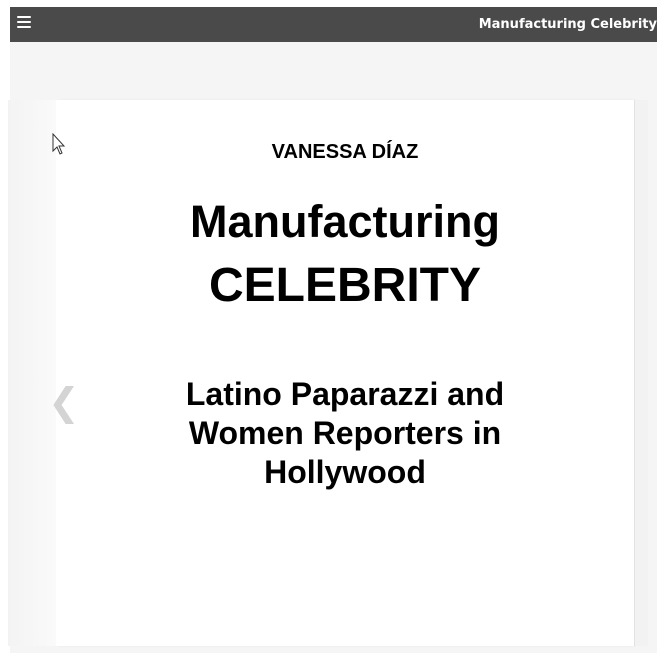 Image resolution: width=657 pixels, height=653 pixels. Describe the element at coordinates (344, 285) in the screenshot. I see `cover-title-line2: CELEBRITY` at that location.